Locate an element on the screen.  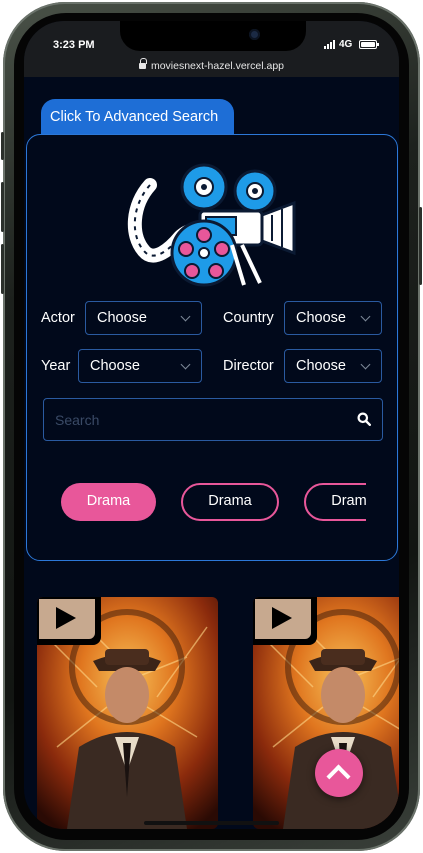
status-time: 3:23 PM is located at coordinates (74, 45).